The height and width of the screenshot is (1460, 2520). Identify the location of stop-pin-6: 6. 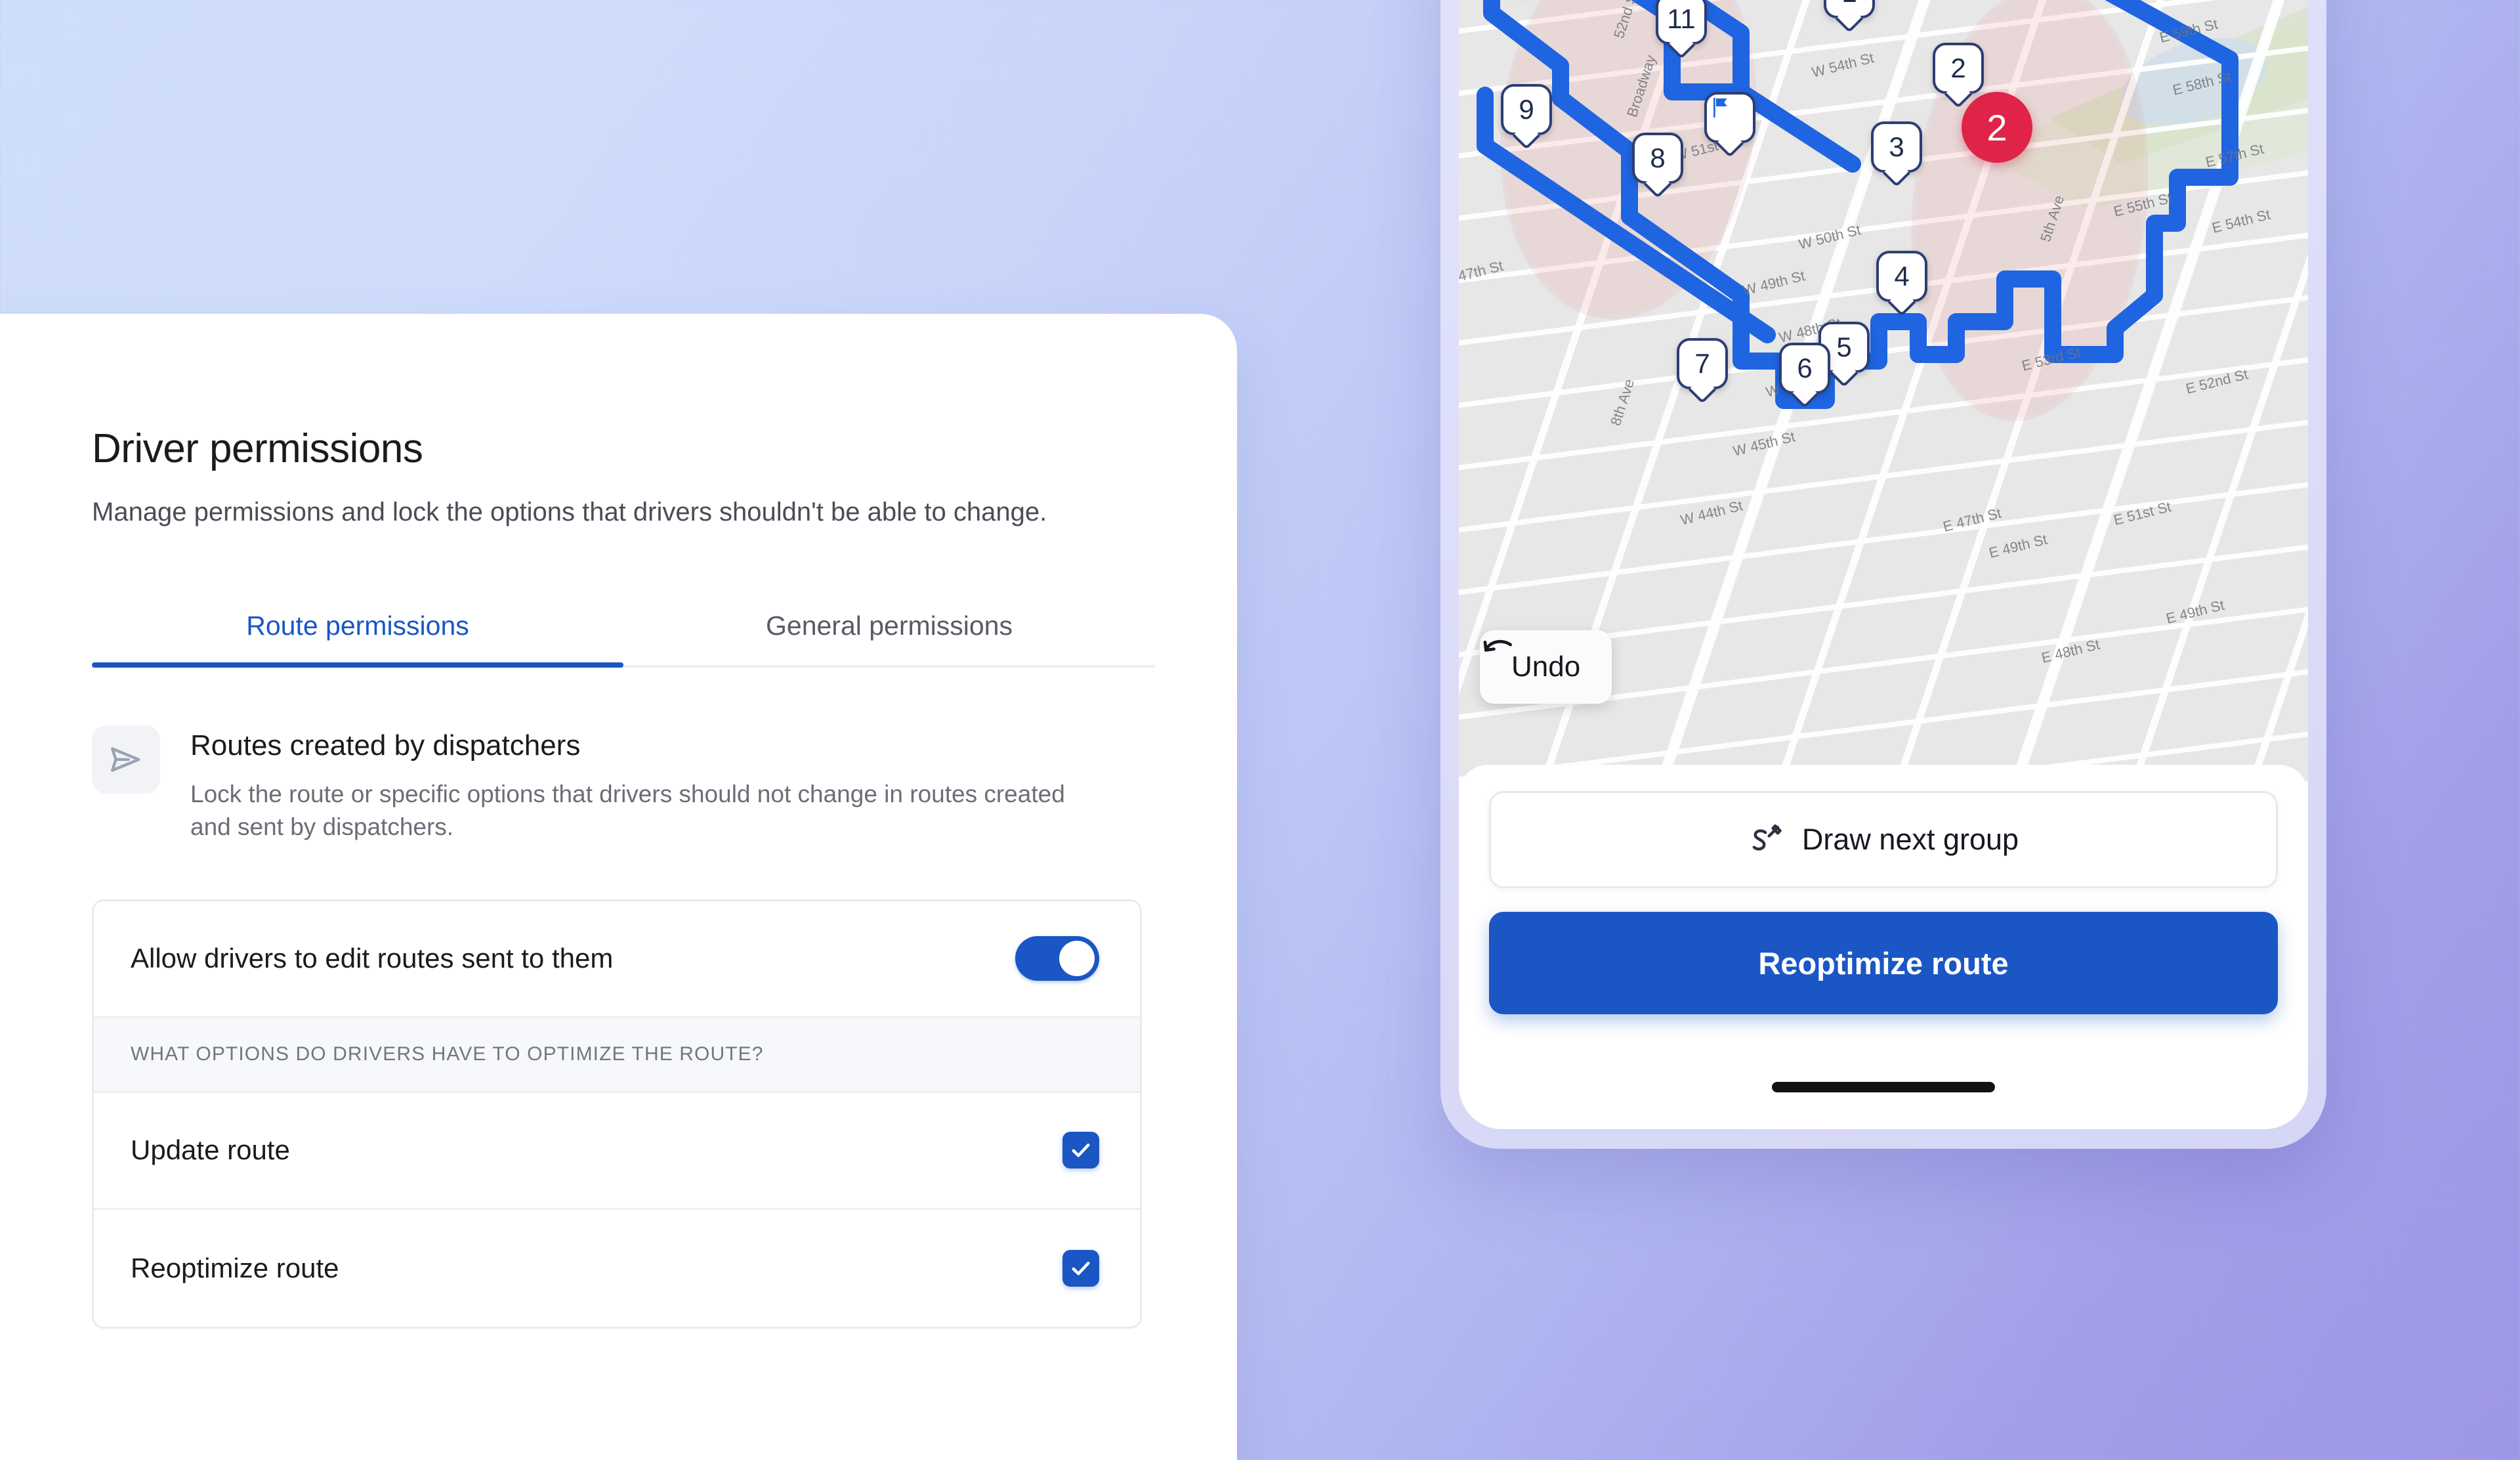
(1804, 368).